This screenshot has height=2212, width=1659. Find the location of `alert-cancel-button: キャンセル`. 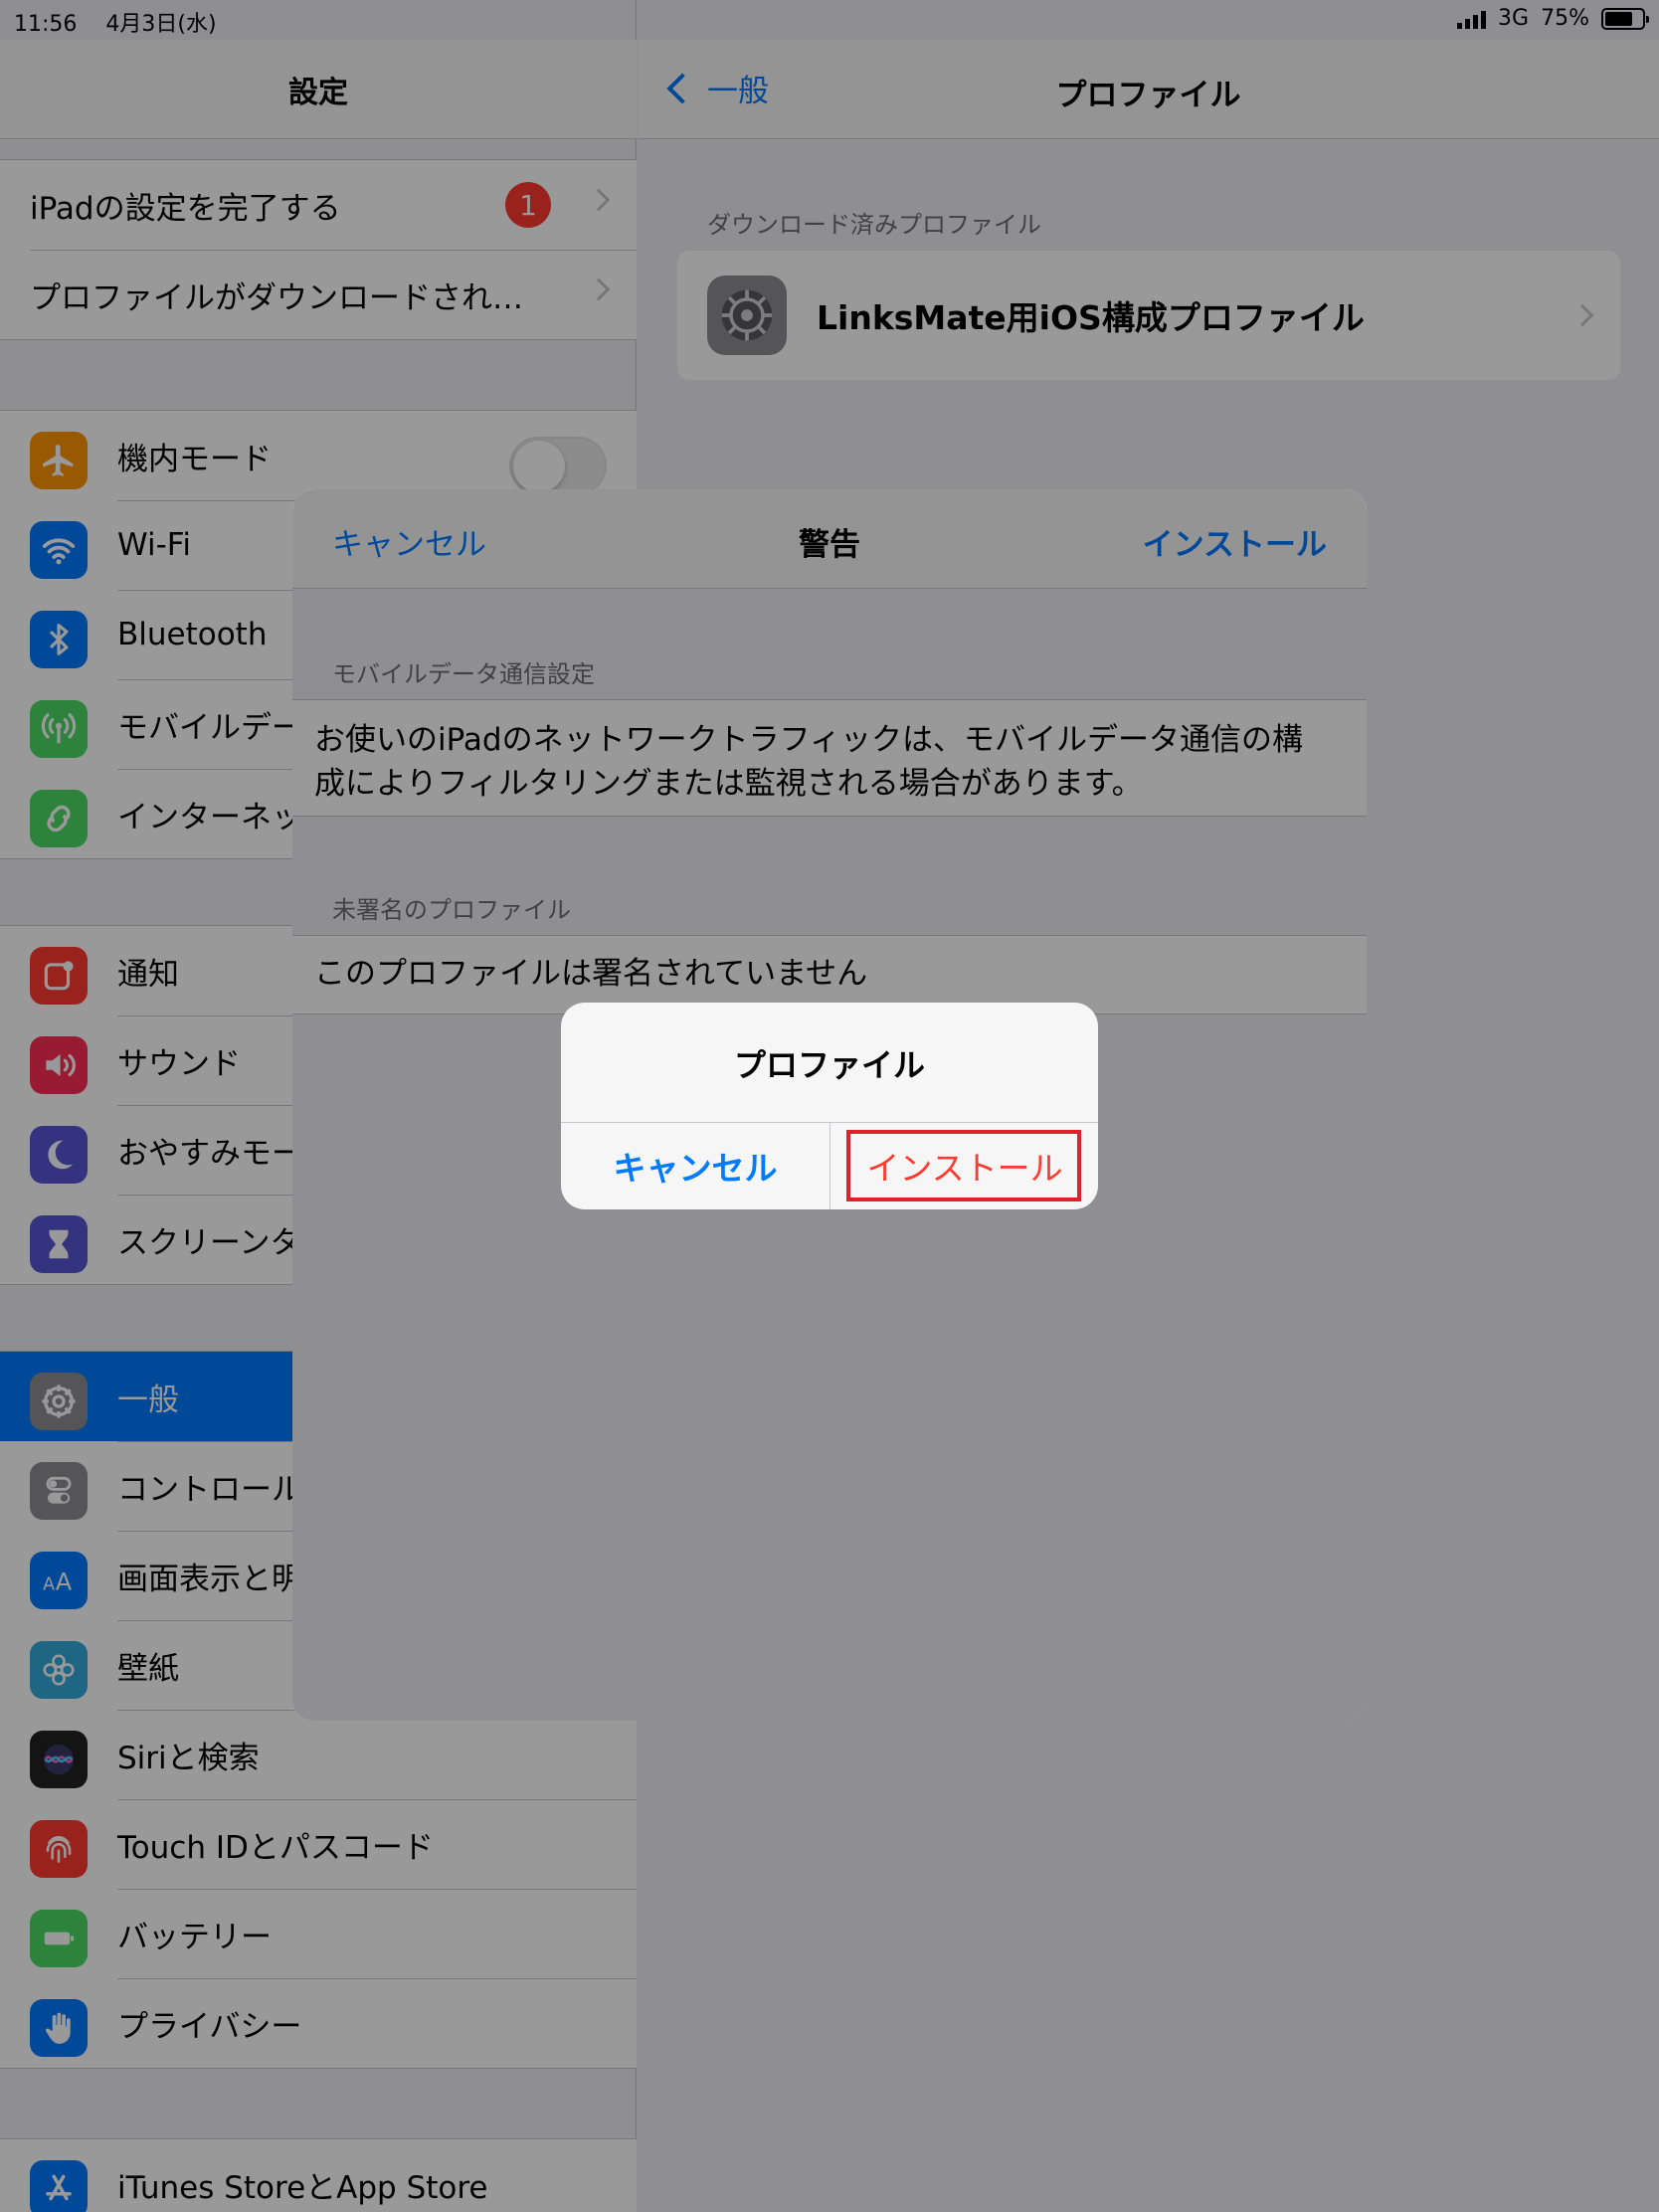

alert-cancel-button: キャンセル is located at coordinates (695, 1165).